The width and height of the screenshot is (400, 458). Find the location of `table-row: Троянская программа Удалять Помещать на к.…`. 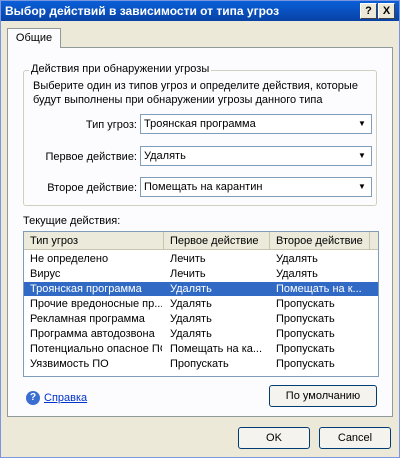

table-row: Троянская программа Удалять Помещать на к.… is located at coordinates (201, 289).